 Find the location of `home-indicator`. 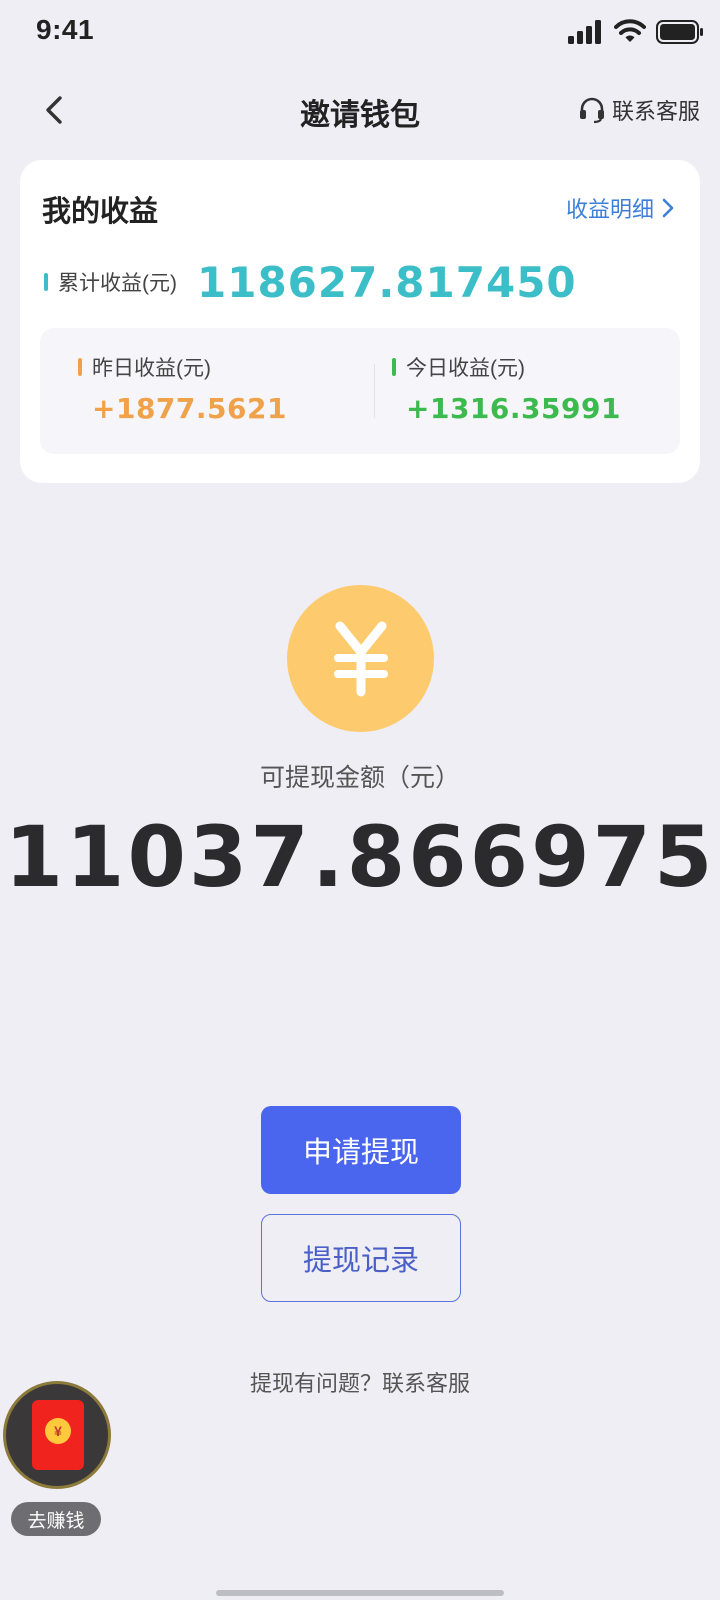

home-indicator is located at coordinates (360, 1593).